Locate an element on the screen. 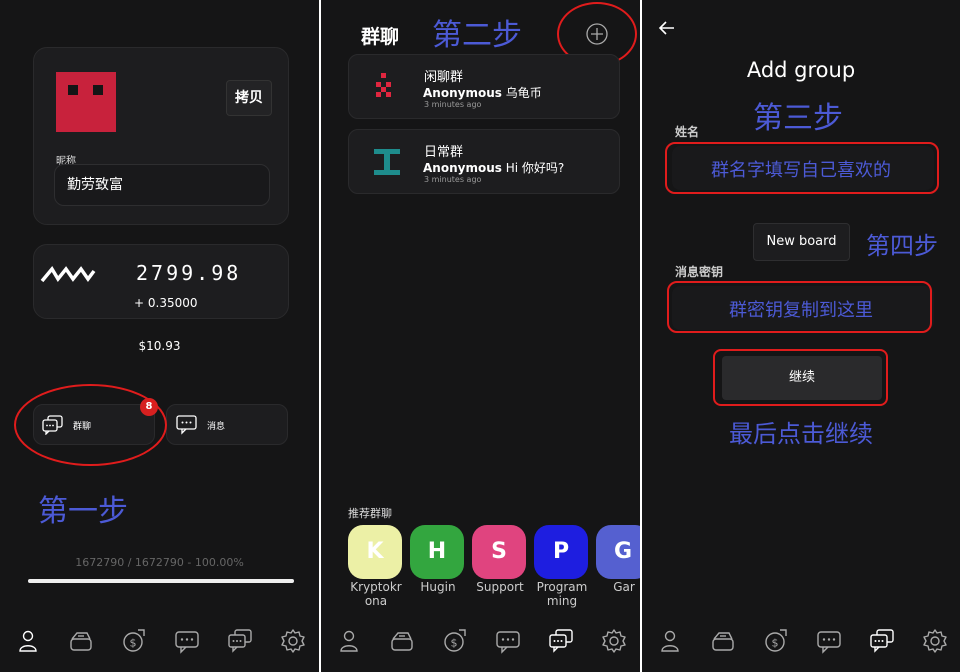 This screenshot has height=672, width=960. balance-card: 2799.98 + 0.35000 is located at coordinates (161, 281).